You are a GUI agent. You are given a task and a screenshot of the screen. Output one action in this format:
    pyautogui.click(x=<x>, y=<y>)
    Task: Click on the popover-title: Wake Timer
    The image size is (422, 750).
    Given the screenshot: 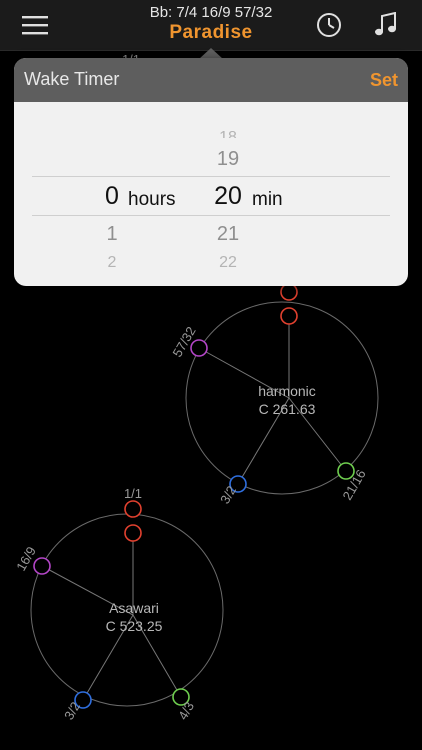 What is the action you would take?
    pyautogui.click(x=72, y=79)
    